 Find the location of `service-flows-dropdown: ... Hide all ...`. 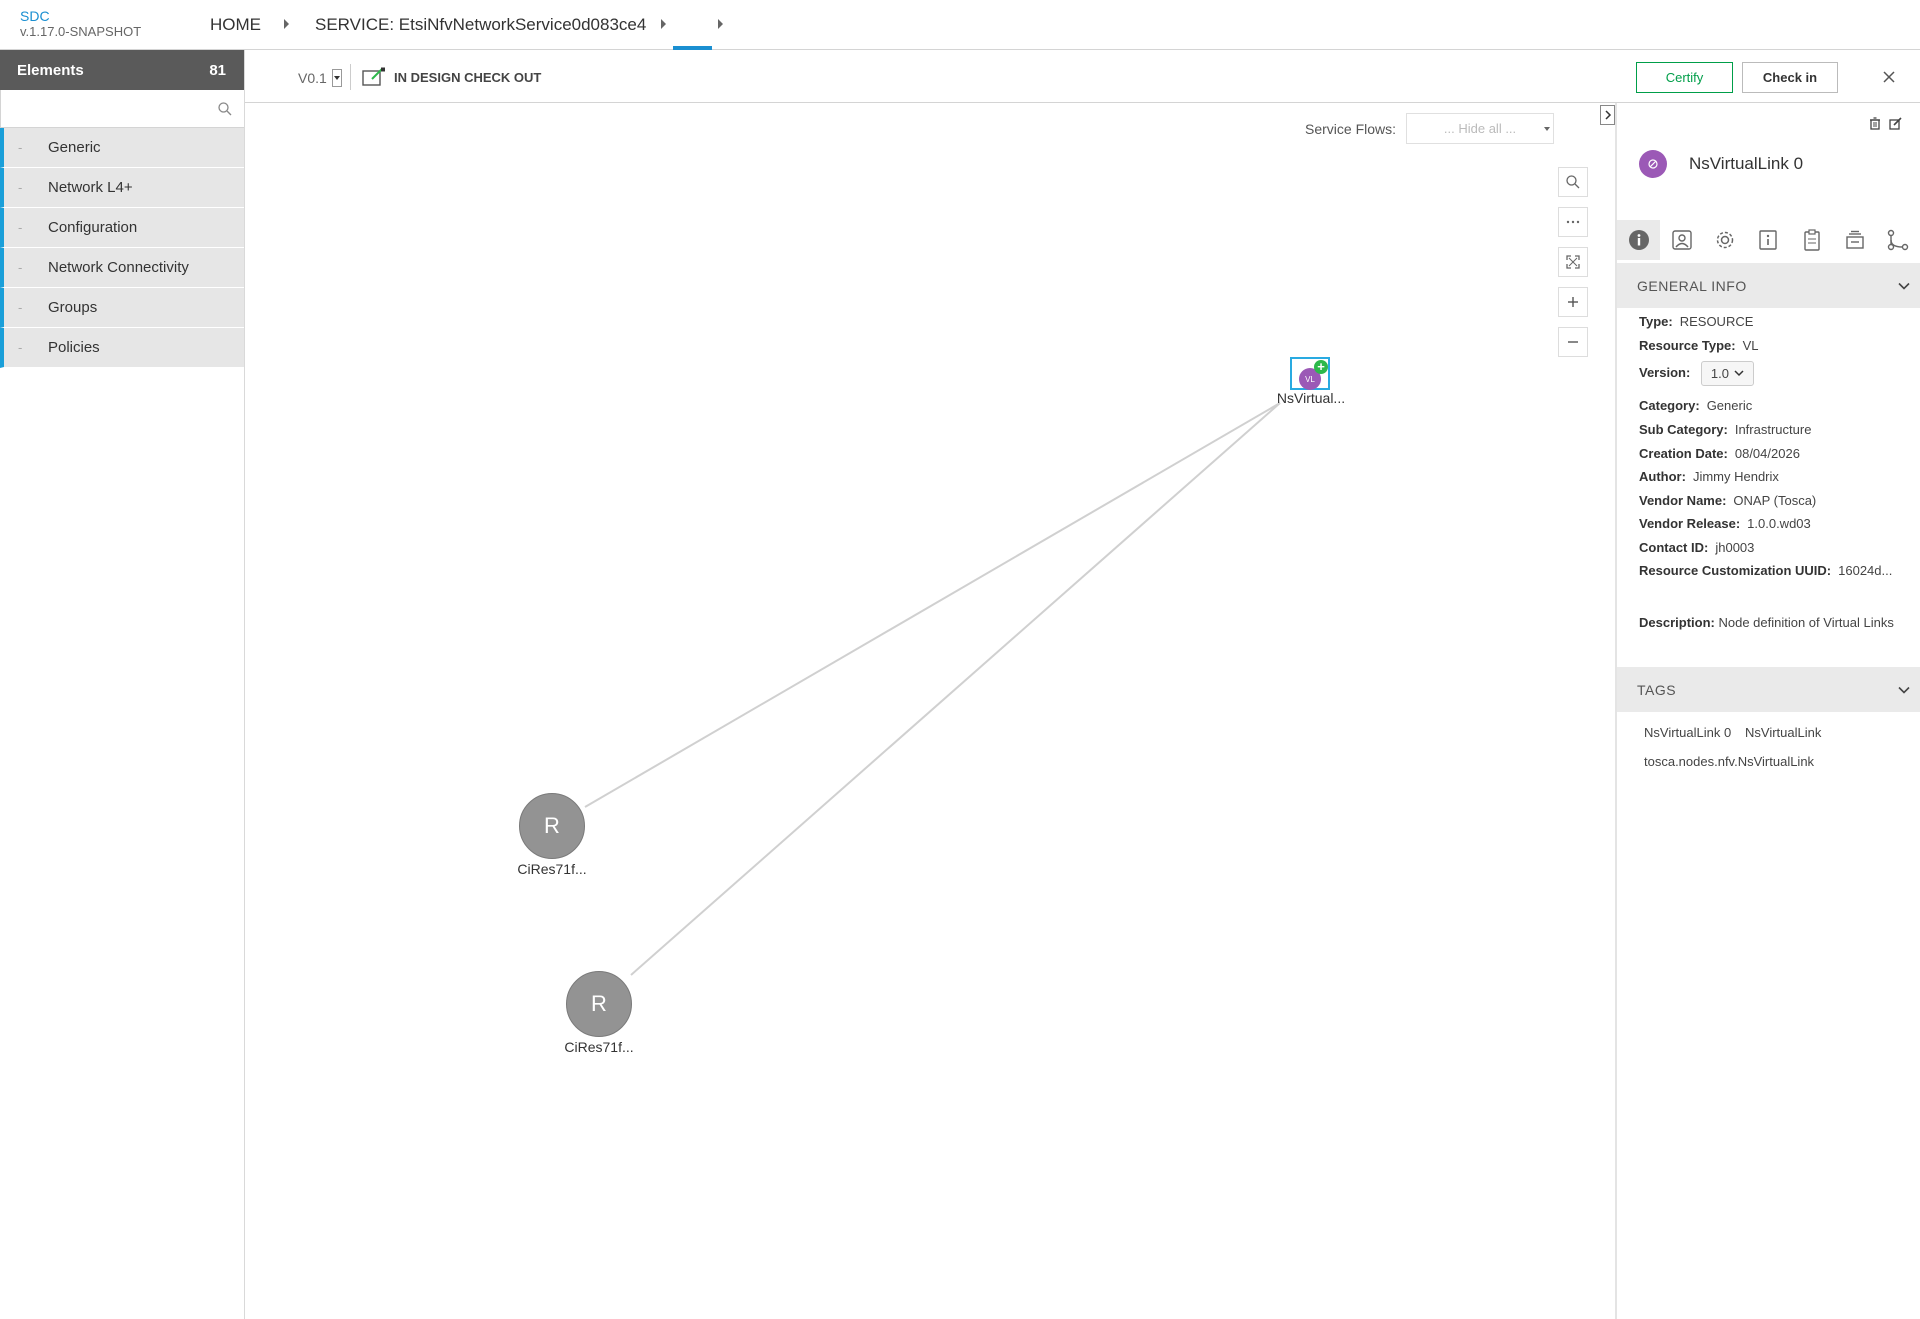

service-flows-dropdown: ... Hide all ... is located at coordinates (1480, 128).